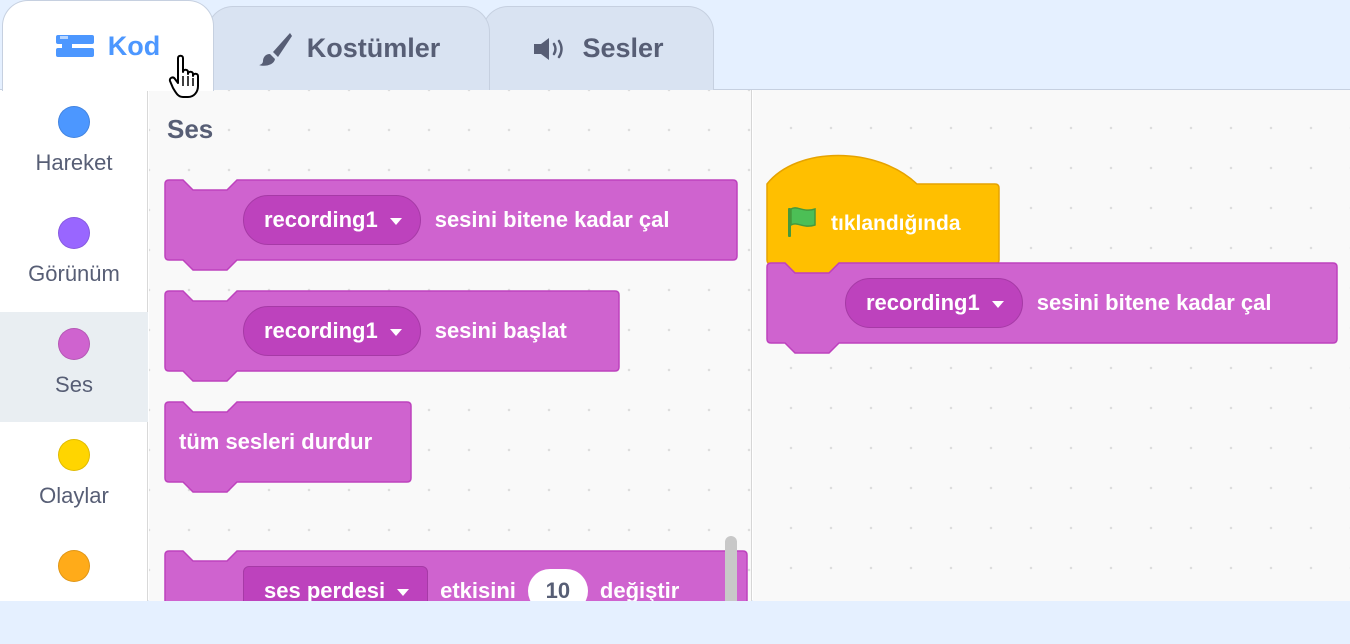  What do you see at coordinates (802, 224) in the screenshot?
I see `green-flag-icon` at bounding box center [802, 224].